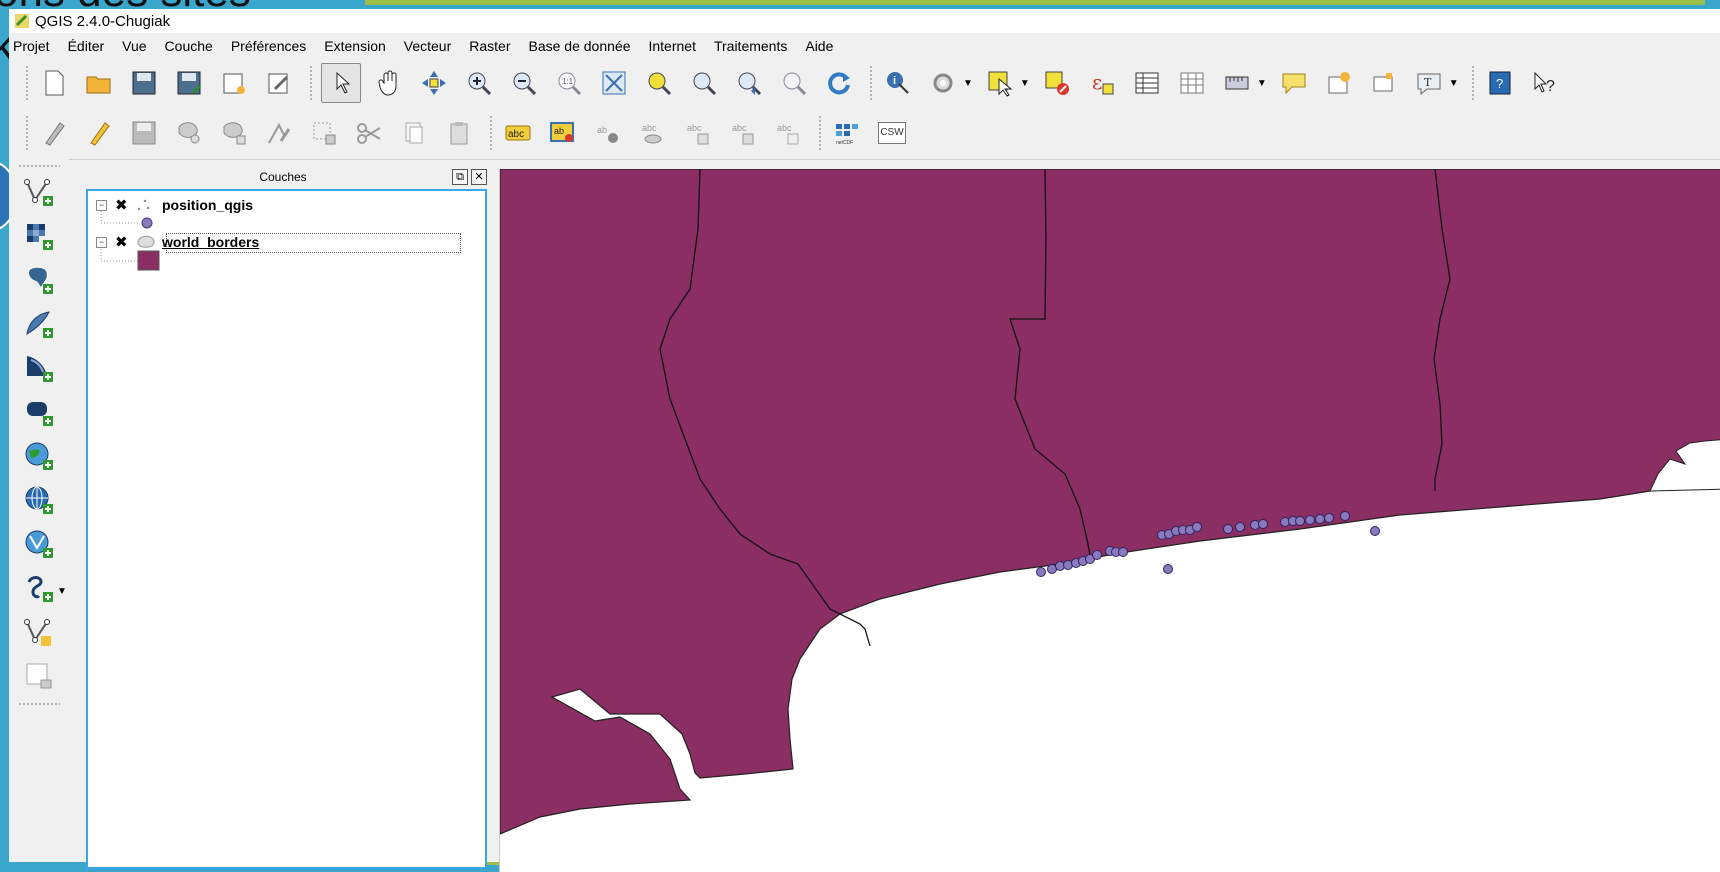  I want to click on new-print-composer-button, so click(234, 83).